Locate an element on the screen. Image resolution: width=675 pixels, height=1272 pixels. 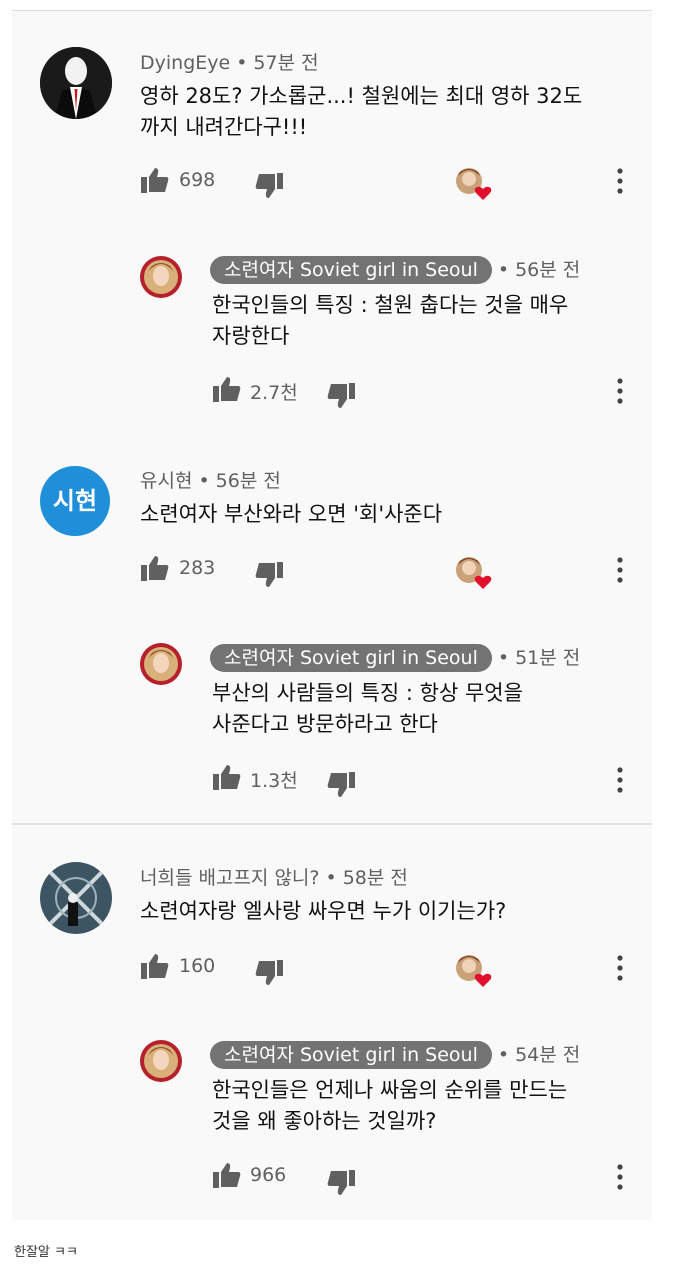
thread-divider is located at coordinates (332, 824).